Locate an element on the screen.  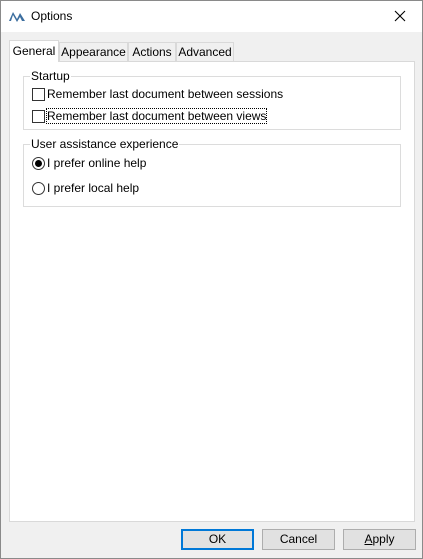
online-help-radio: I prefer online help is located at coordinates (89, 163).